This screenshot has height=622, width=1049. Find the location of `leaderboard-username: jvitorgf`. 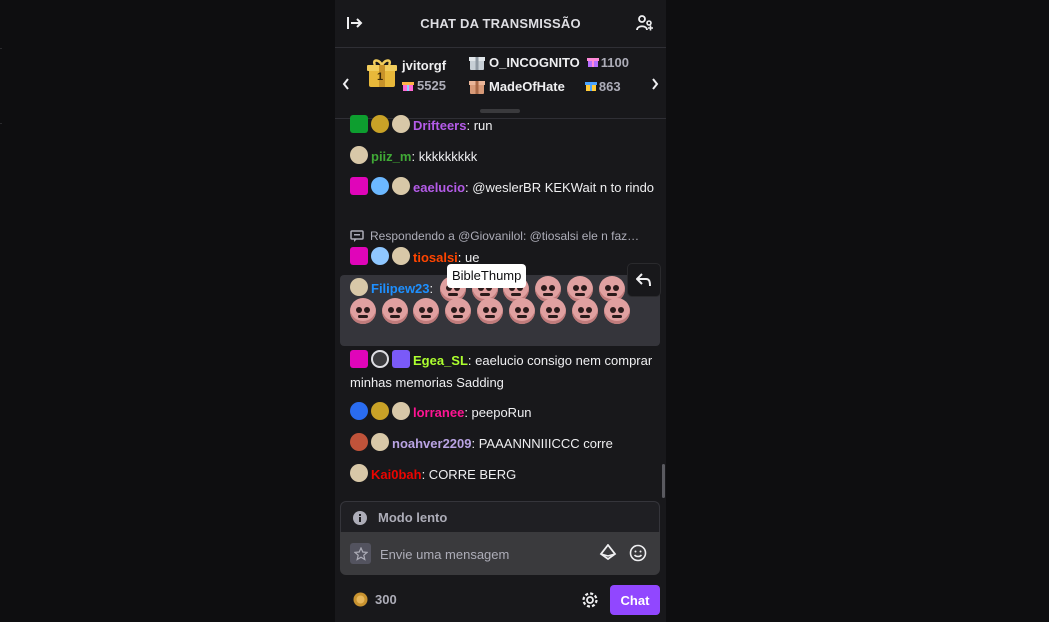

leaderboard-username: jvitorgf is located at coordinates (424, 65).